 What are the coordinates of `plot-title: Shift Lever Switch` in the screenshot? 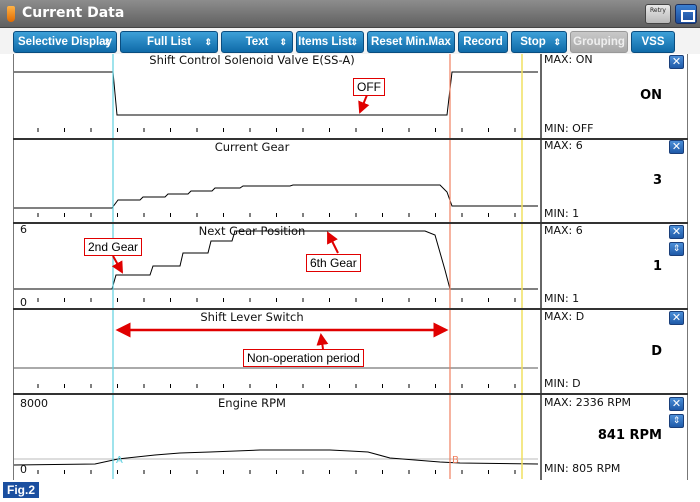 It's located at (252, 317).